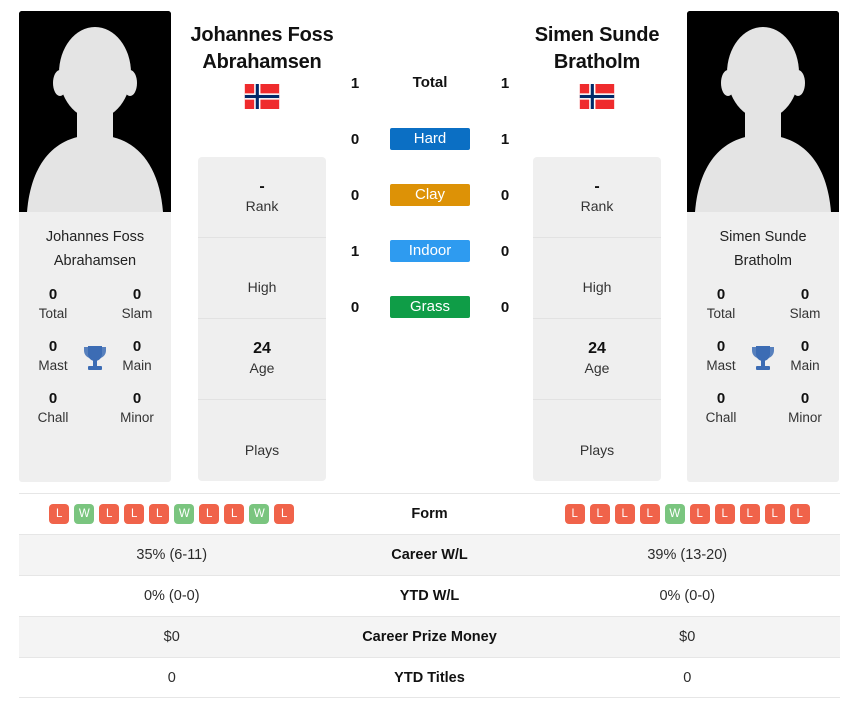 Image resolution: width=859 pixels, height=705 pixels. I want to click on avatar-caption-line1: Simen Sunde, so click(763, 237).